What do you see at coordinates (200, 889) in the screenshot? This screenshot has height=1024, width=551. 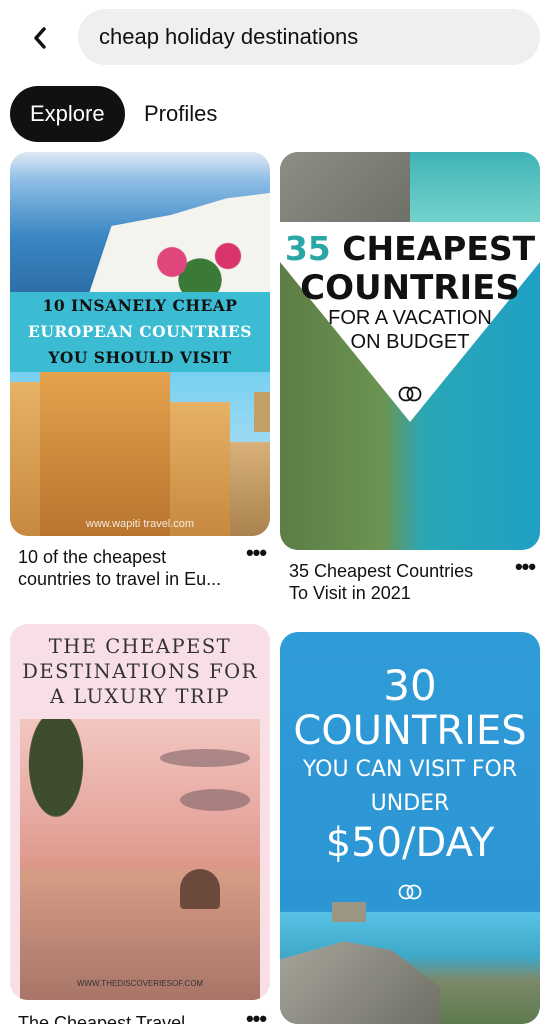 I see `pin3-person` at bounding box center [200, 889].